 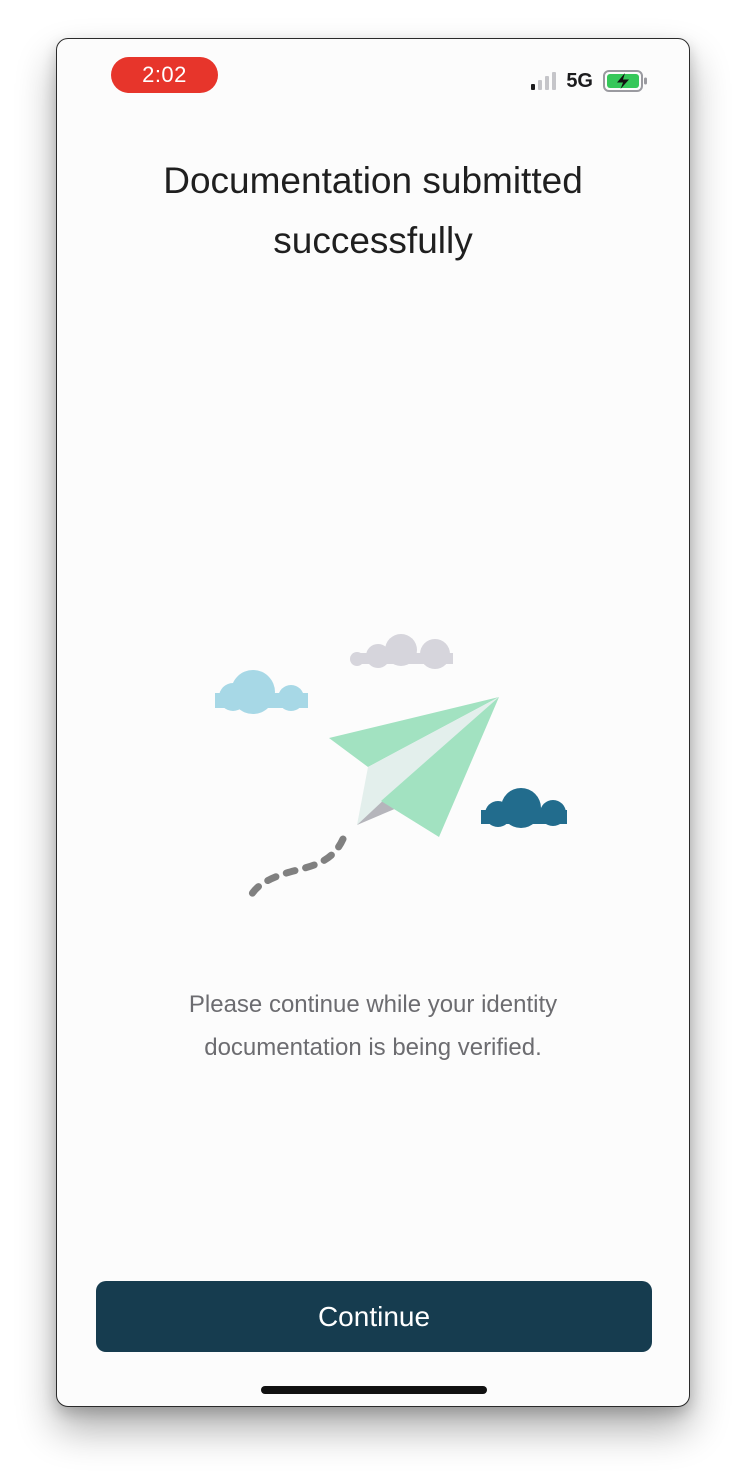 I want to click on status-indicators: 5G, so click(x=590, y=81).